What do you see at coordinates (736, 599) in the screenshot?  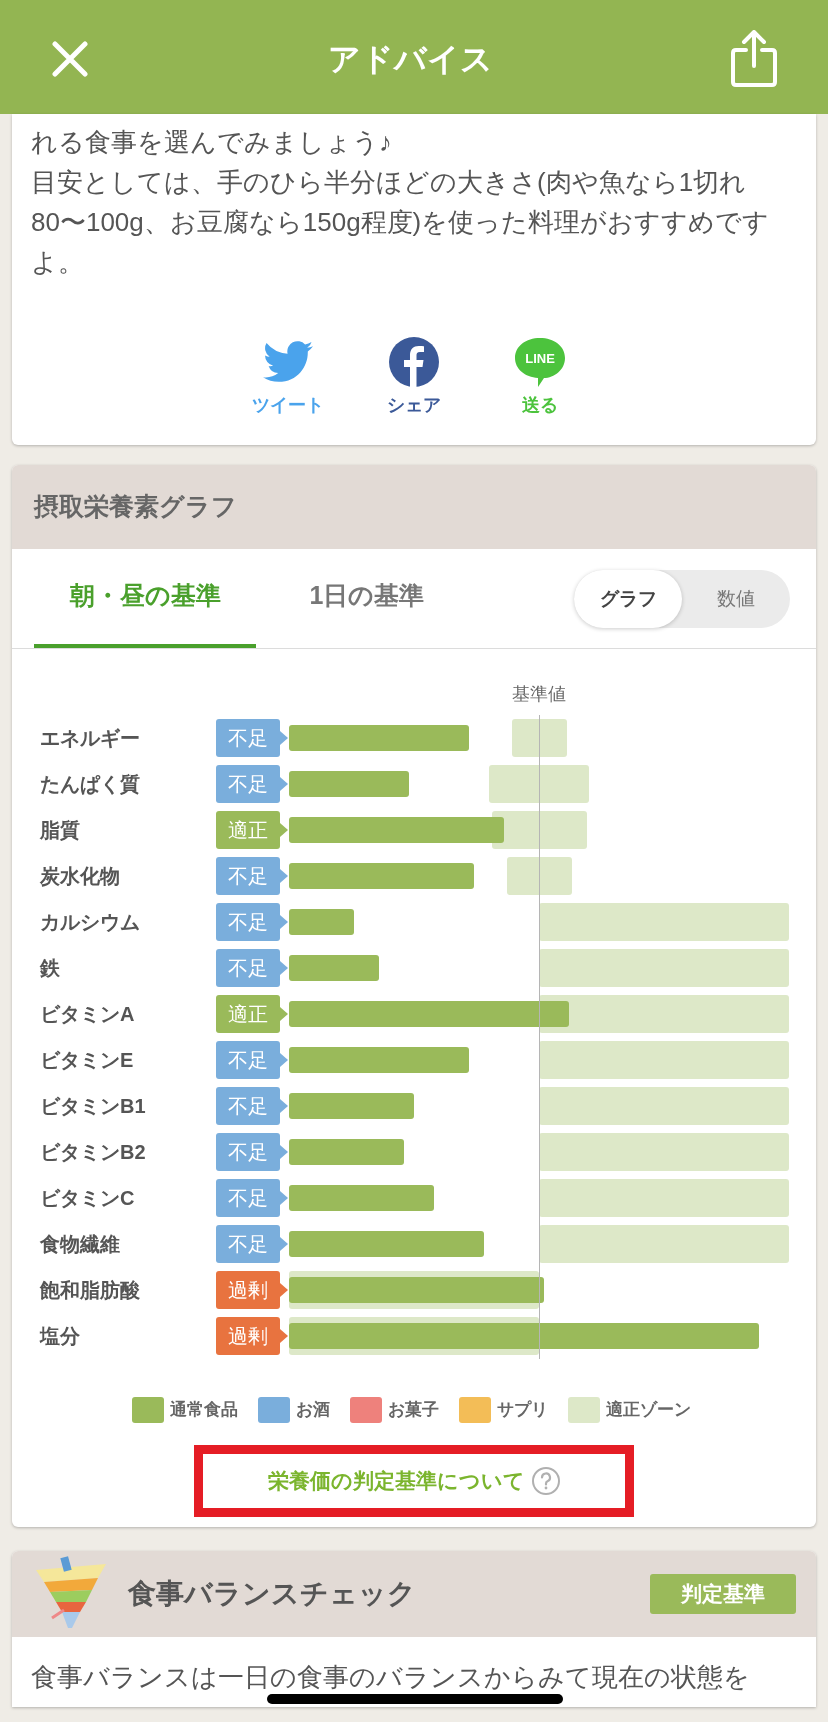 I see `segment-button: 数値` at bounding box center [736, 599].